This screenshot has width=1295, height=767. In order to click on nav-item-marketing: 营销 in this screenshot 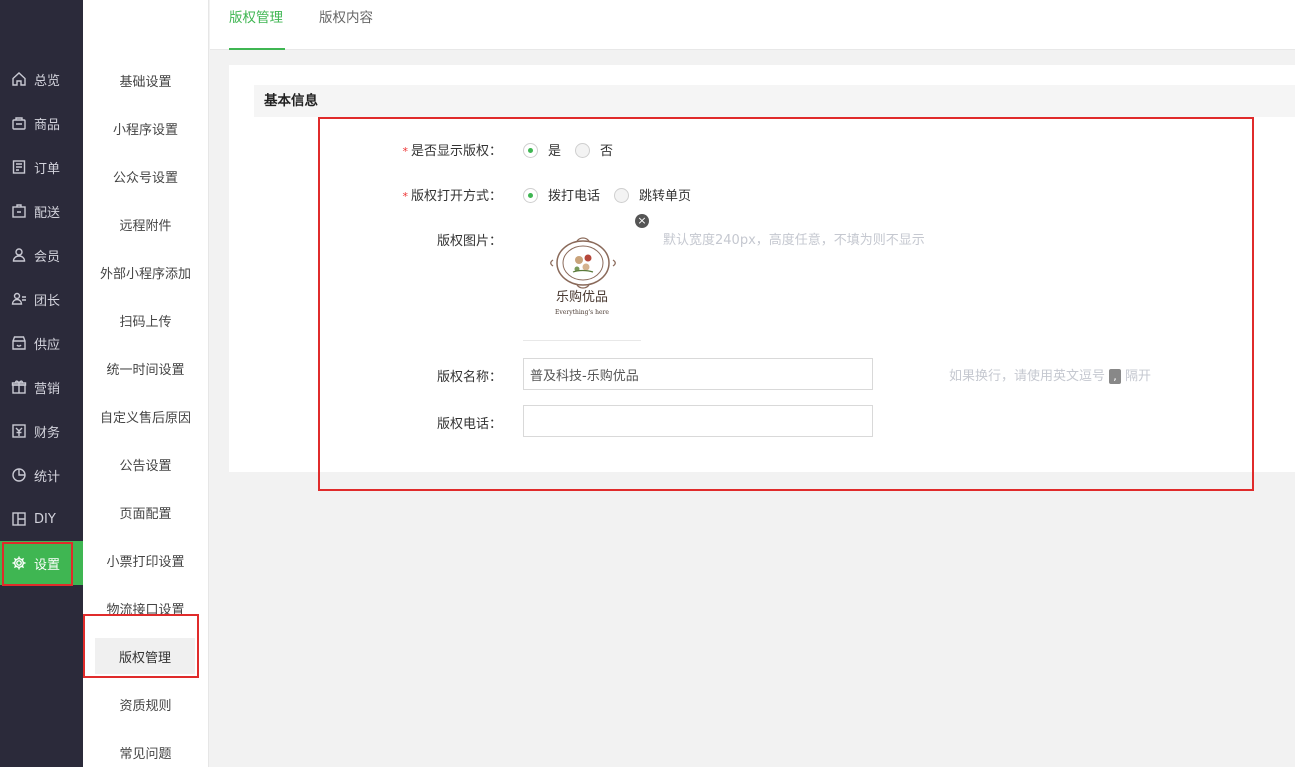, I will do `click(41, 387)`.